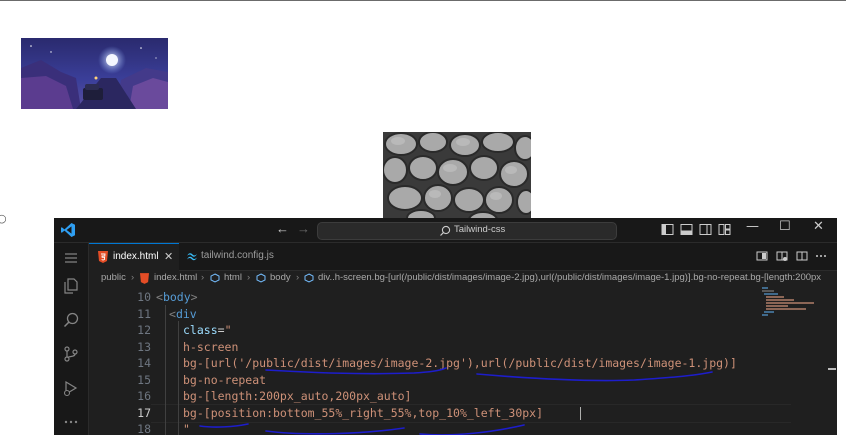  Describe the element at coordinates (280, 277) in the screenshot. I see `breadcrumb-item-body: body` at that location.